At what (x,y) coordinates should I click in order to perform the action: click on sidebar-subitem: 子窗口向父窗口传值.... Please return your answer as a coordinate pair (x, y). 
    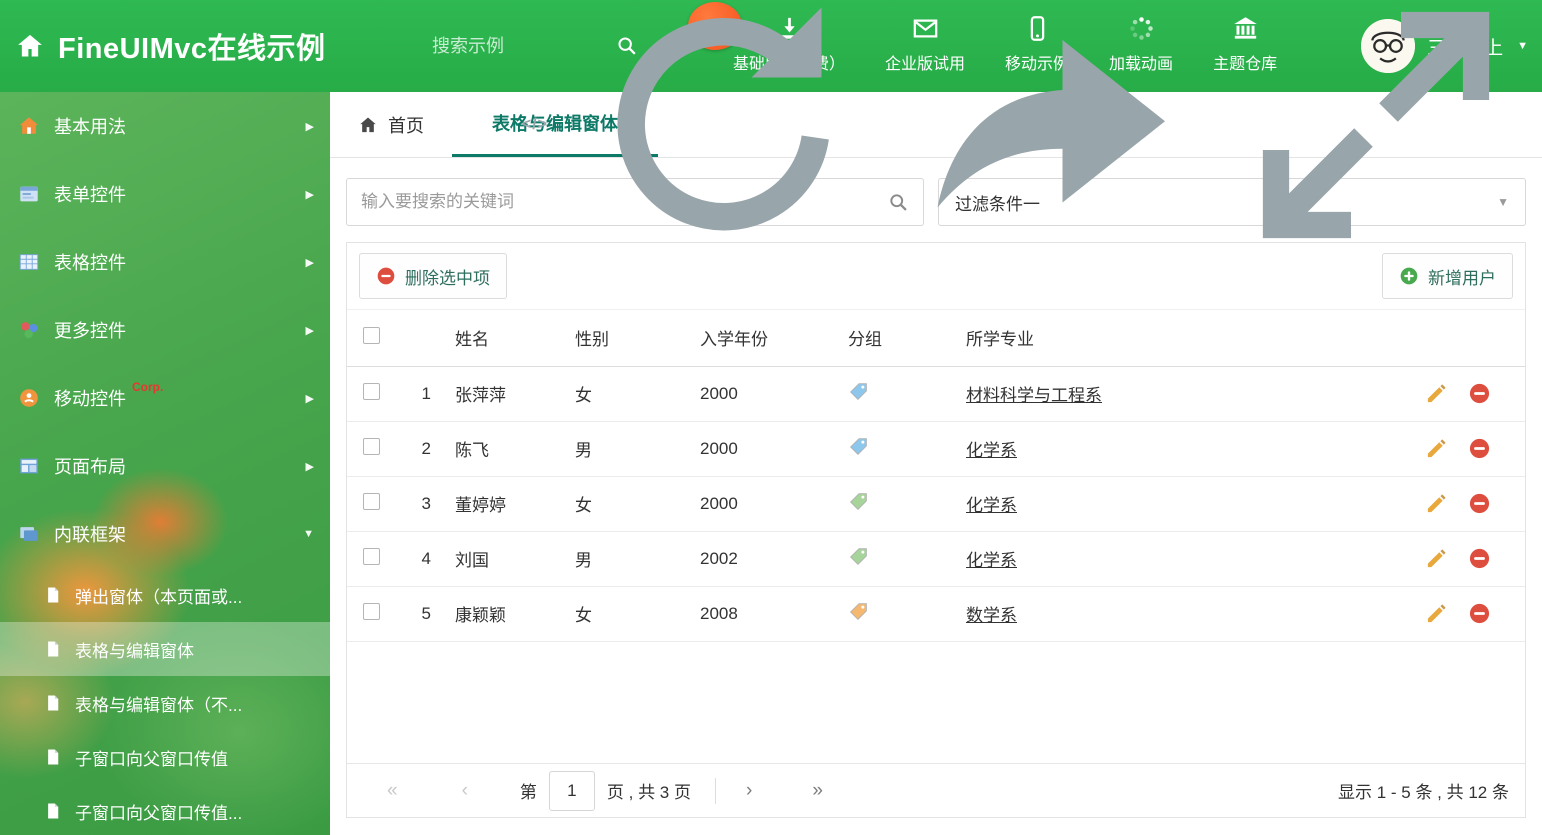
    Looking at the image, I should click on (165, 809).